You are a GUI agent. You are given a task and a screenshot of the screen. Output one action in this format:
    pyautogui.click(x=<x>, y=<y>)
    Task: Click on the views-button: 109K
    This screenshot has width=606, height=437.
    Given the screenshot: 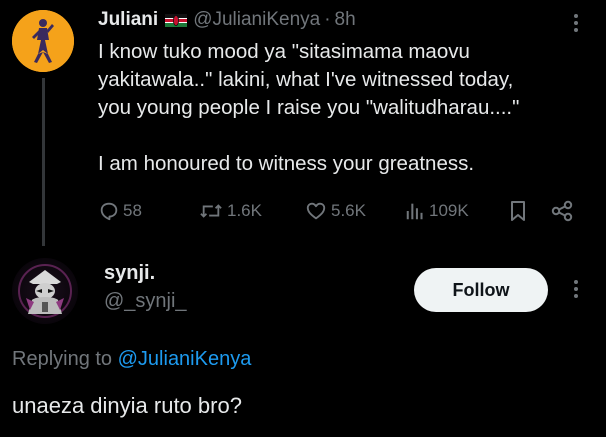 What is the action you would take?
    pyautogui.click(x=436, y=211)
    